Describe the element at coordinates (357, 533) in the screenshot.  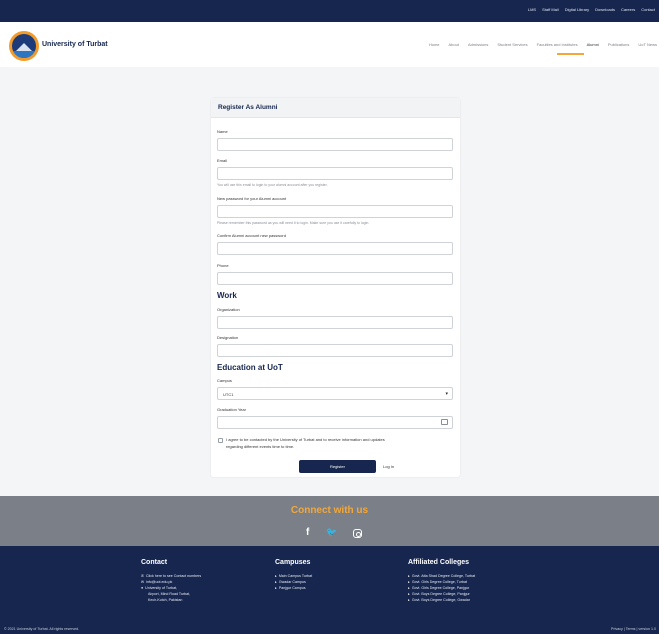
I see `instagram-icon` at that location.